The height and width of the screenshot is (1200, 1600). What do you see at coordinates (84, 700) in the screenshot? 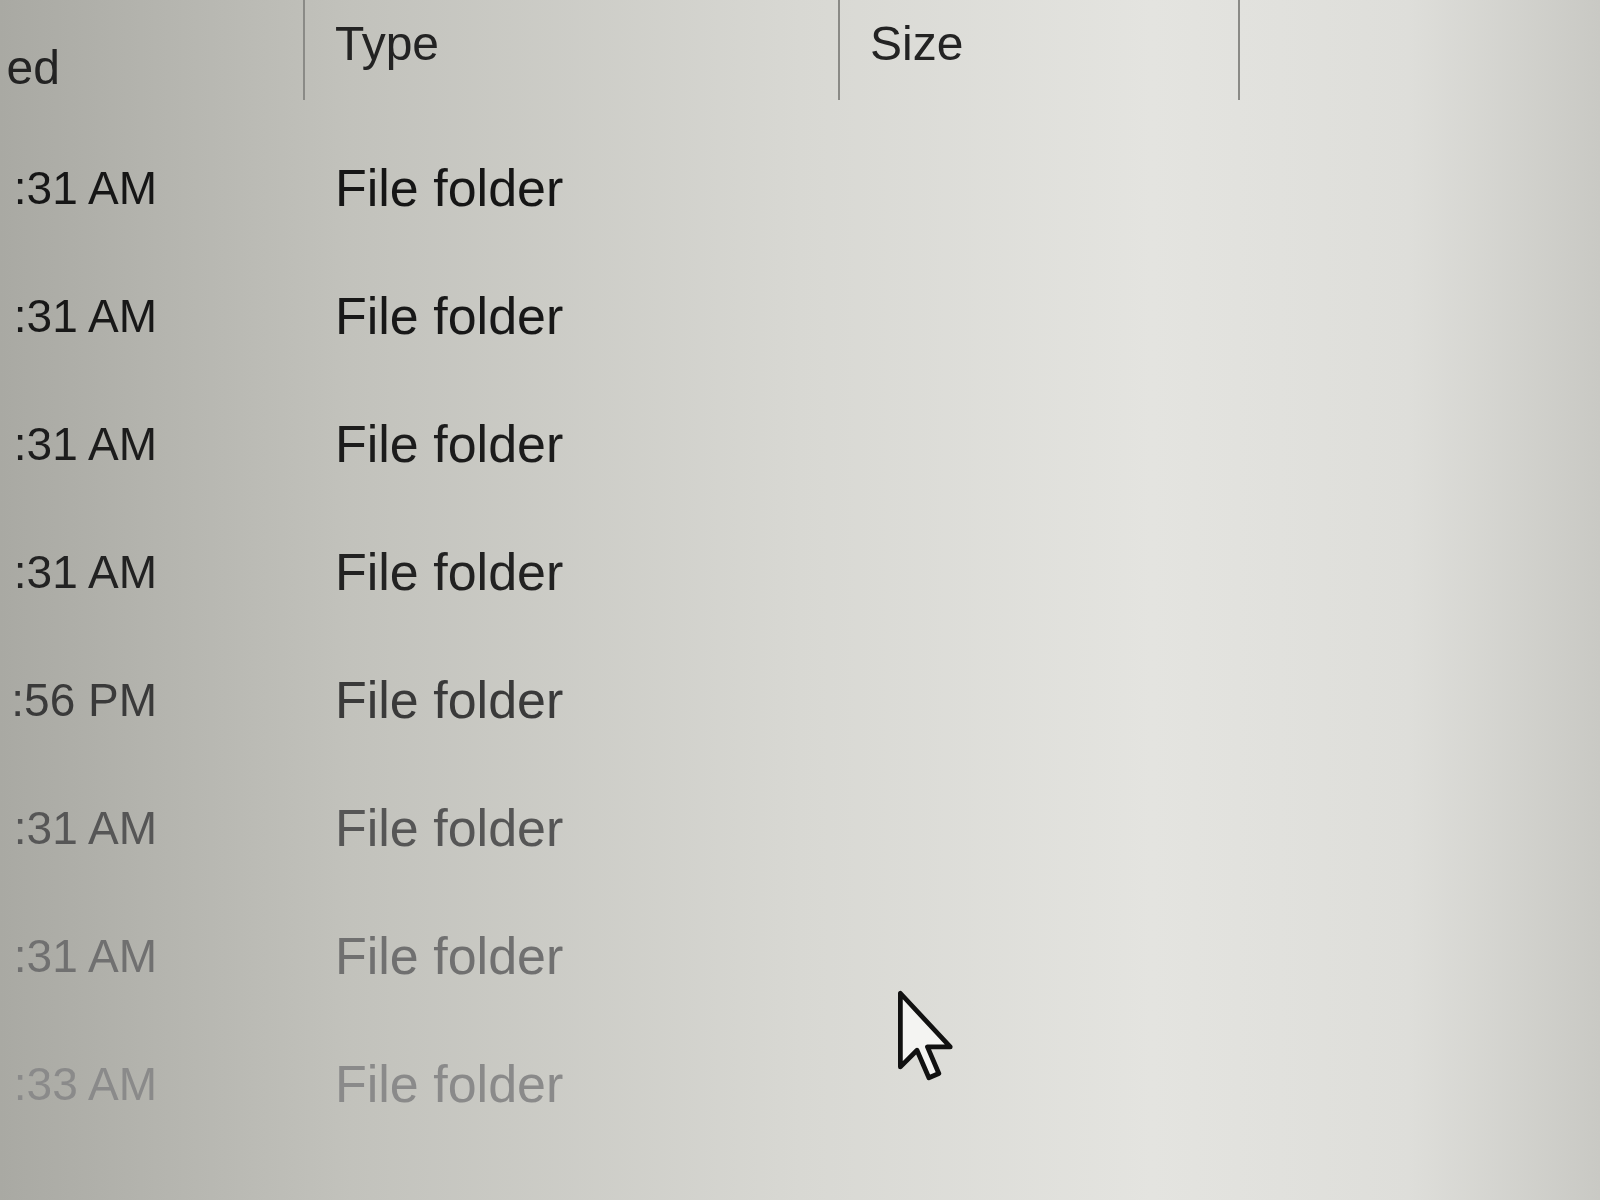
I see `time-cell: :56 PM` at bounding box center [84, 700].